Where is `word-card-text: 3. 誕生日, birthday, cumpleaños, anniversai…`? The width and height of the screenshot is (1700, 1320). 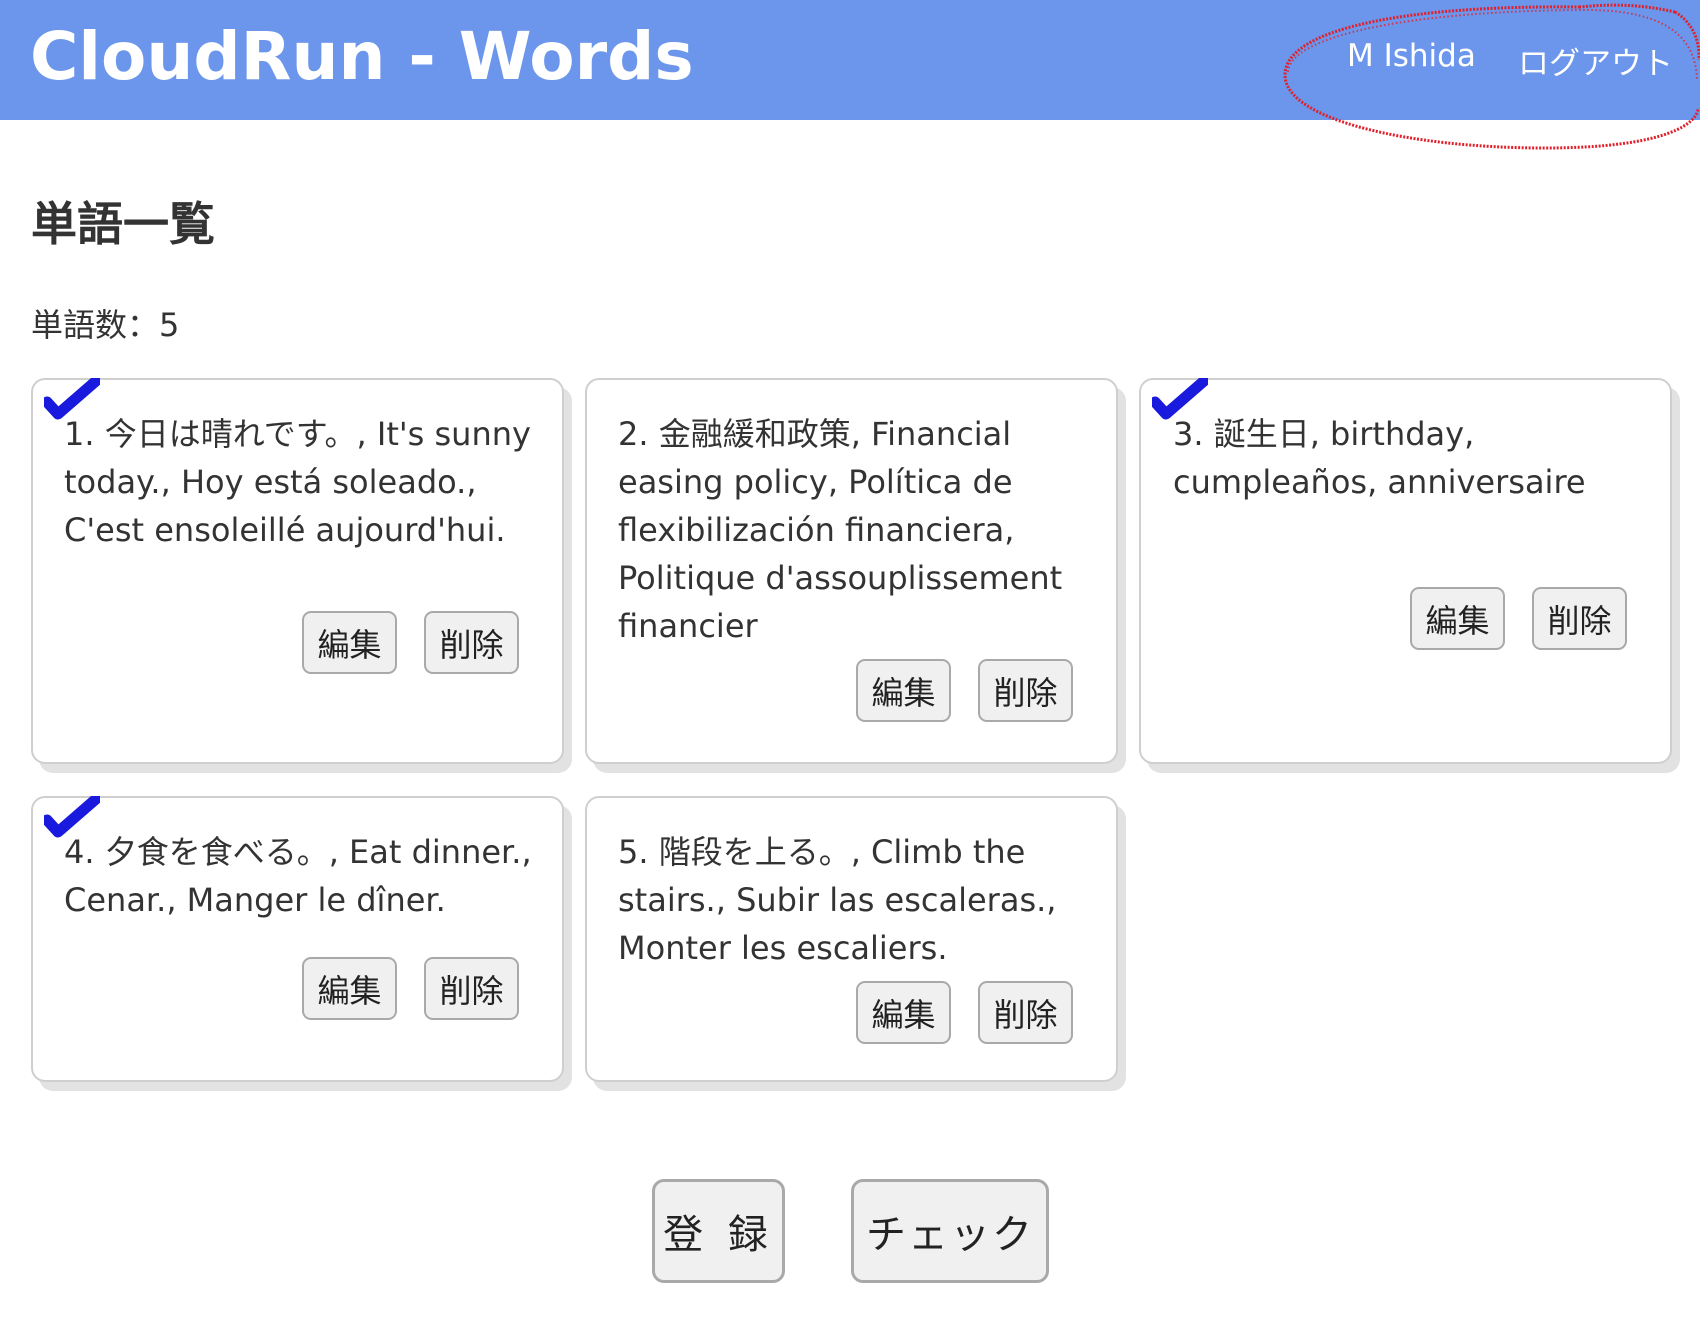
word-card-text: 3. 誕生日, birthday, cumpleaños, anniversai… is located at coordinates (1379, 458).